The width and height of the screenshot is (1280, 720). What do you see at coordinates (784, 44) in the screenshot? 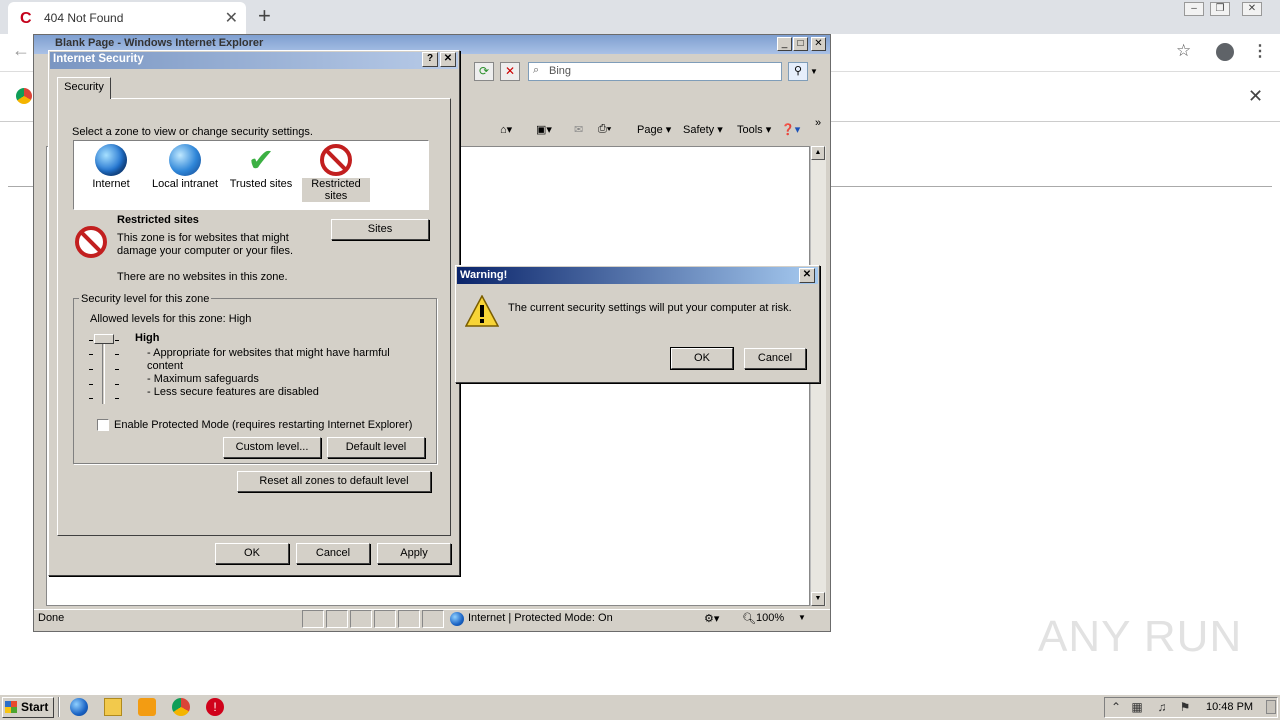
I see `ie-minimize-button: _` at bounding box center [784, 44].